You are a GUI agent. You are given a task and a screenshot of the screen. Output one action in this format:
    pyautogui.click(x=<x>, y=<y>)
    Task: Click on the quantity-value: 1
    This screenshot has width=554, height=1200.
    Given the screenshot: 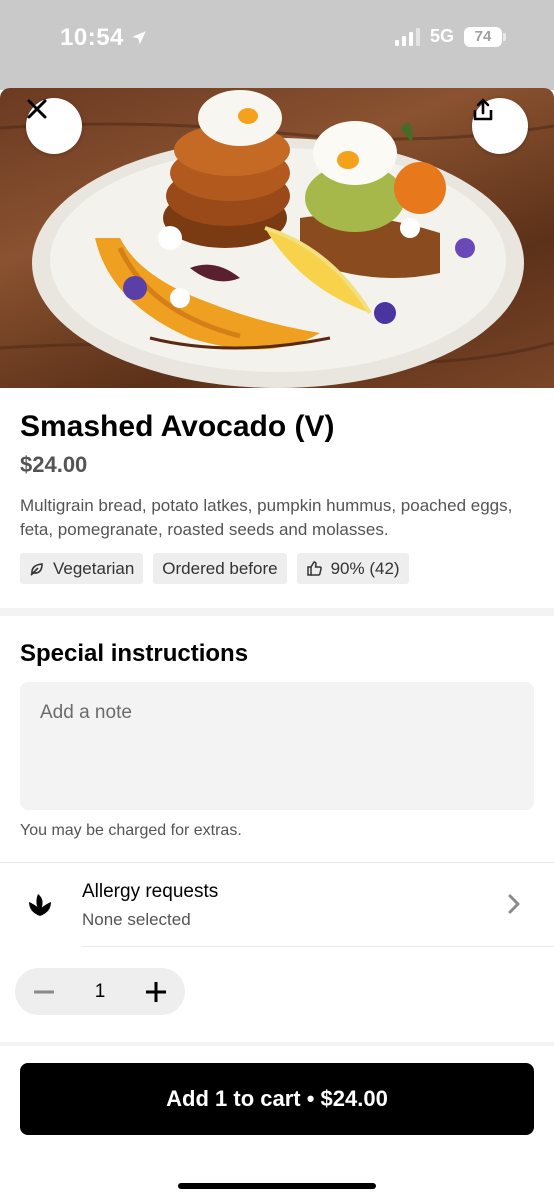 What is the action you would take?
    pyautogui.click(x=100, y=991)
    